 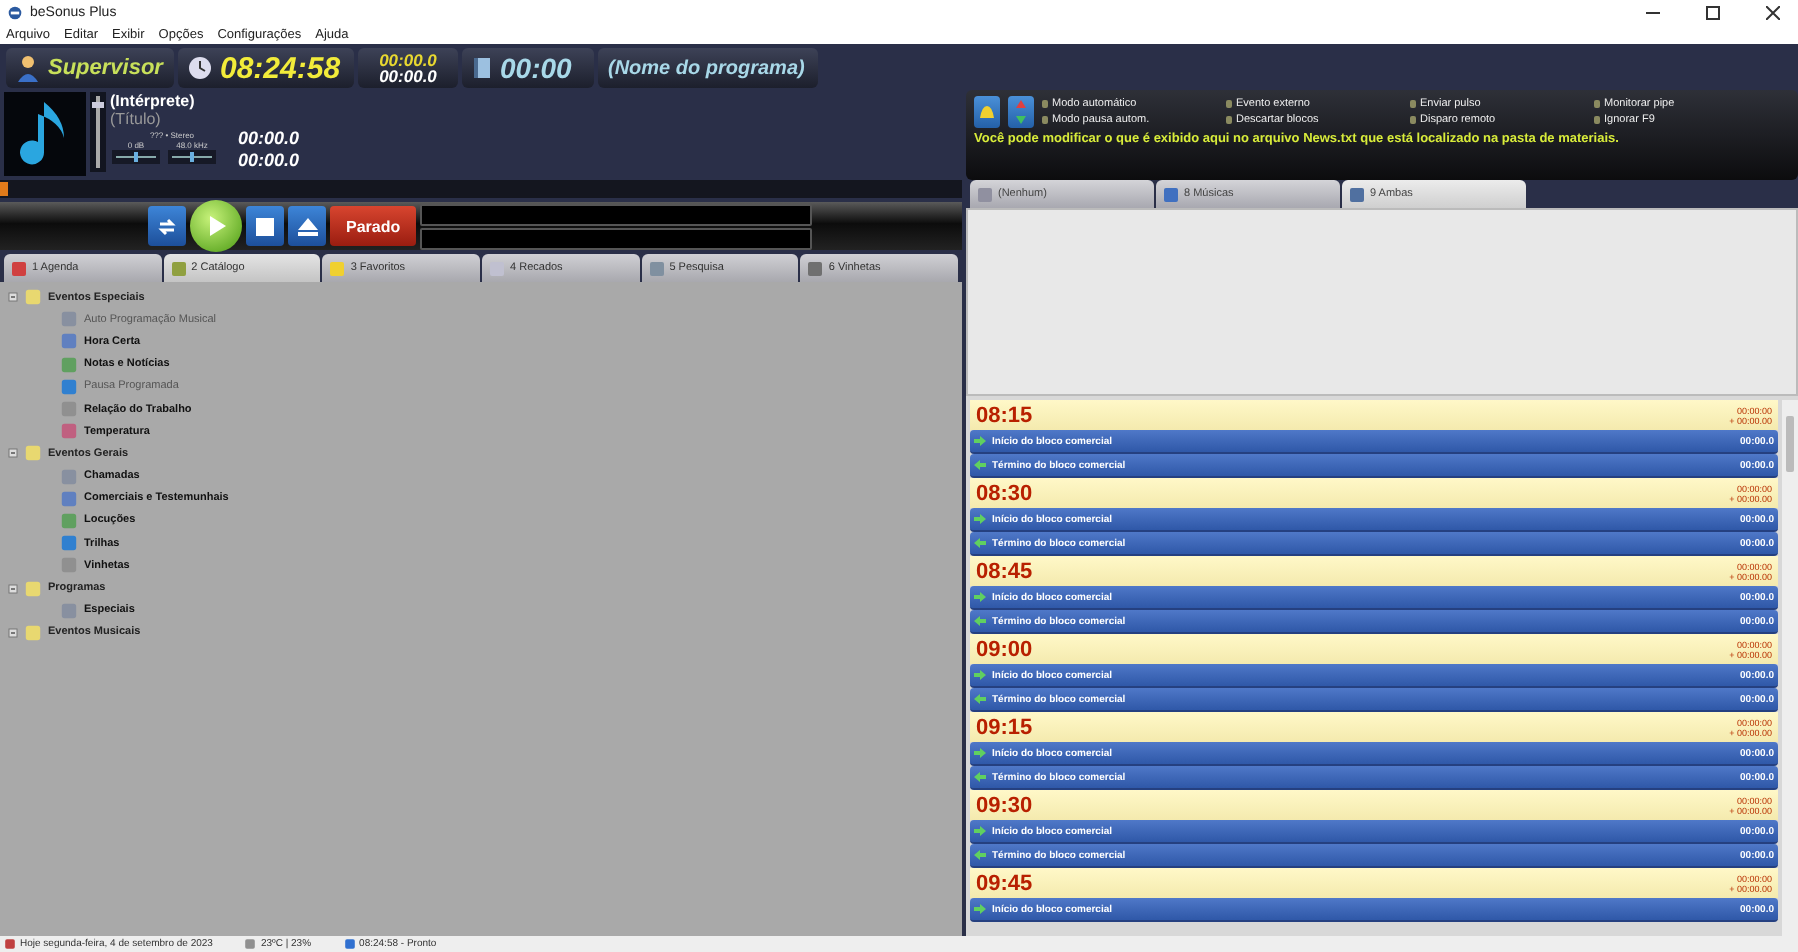 What do you see at coordinates (1772, 12) in the screenshot?
I see `close-icon` at bounding box center [1772, 12].